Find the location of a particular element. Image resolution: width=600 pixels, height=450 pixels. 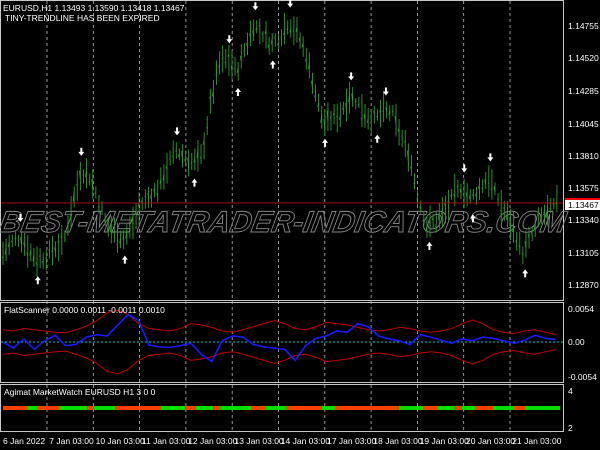

price-tick-label: 1.13575 is located at coordinates (583, 188).